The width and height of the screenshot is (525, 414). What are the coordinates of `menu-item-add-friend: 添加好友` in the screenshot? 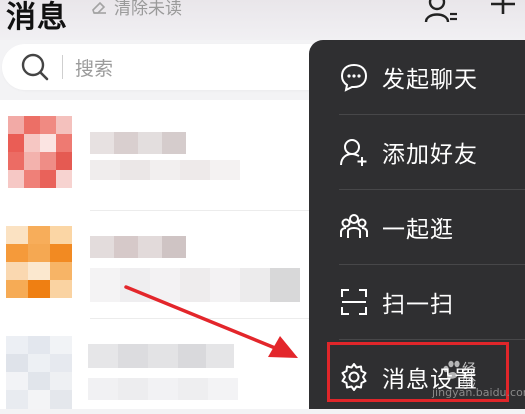 It's located at (417, 152).